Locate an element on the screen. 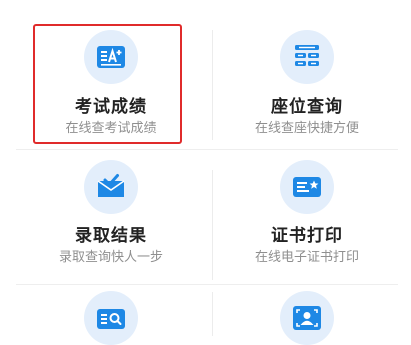 This screenshot has height=345, width=411. grid-item-subtitle: 录取查询快人一步 is located at coordinates (110, 257).